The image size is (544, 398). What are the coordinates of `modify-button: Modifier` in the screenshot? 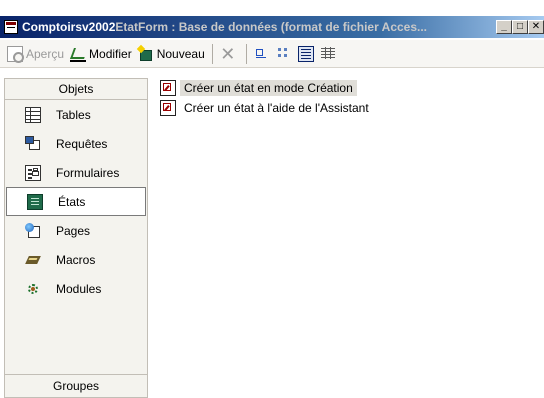 It's located at (101, 54).